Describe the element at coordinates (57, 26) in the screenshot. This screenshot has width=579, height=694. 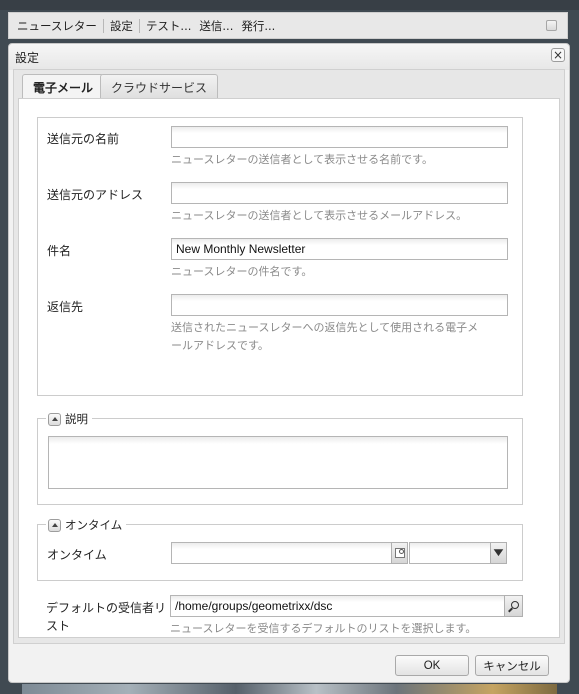
I see `toolbar-newsletter: ニュースレター` at that location.